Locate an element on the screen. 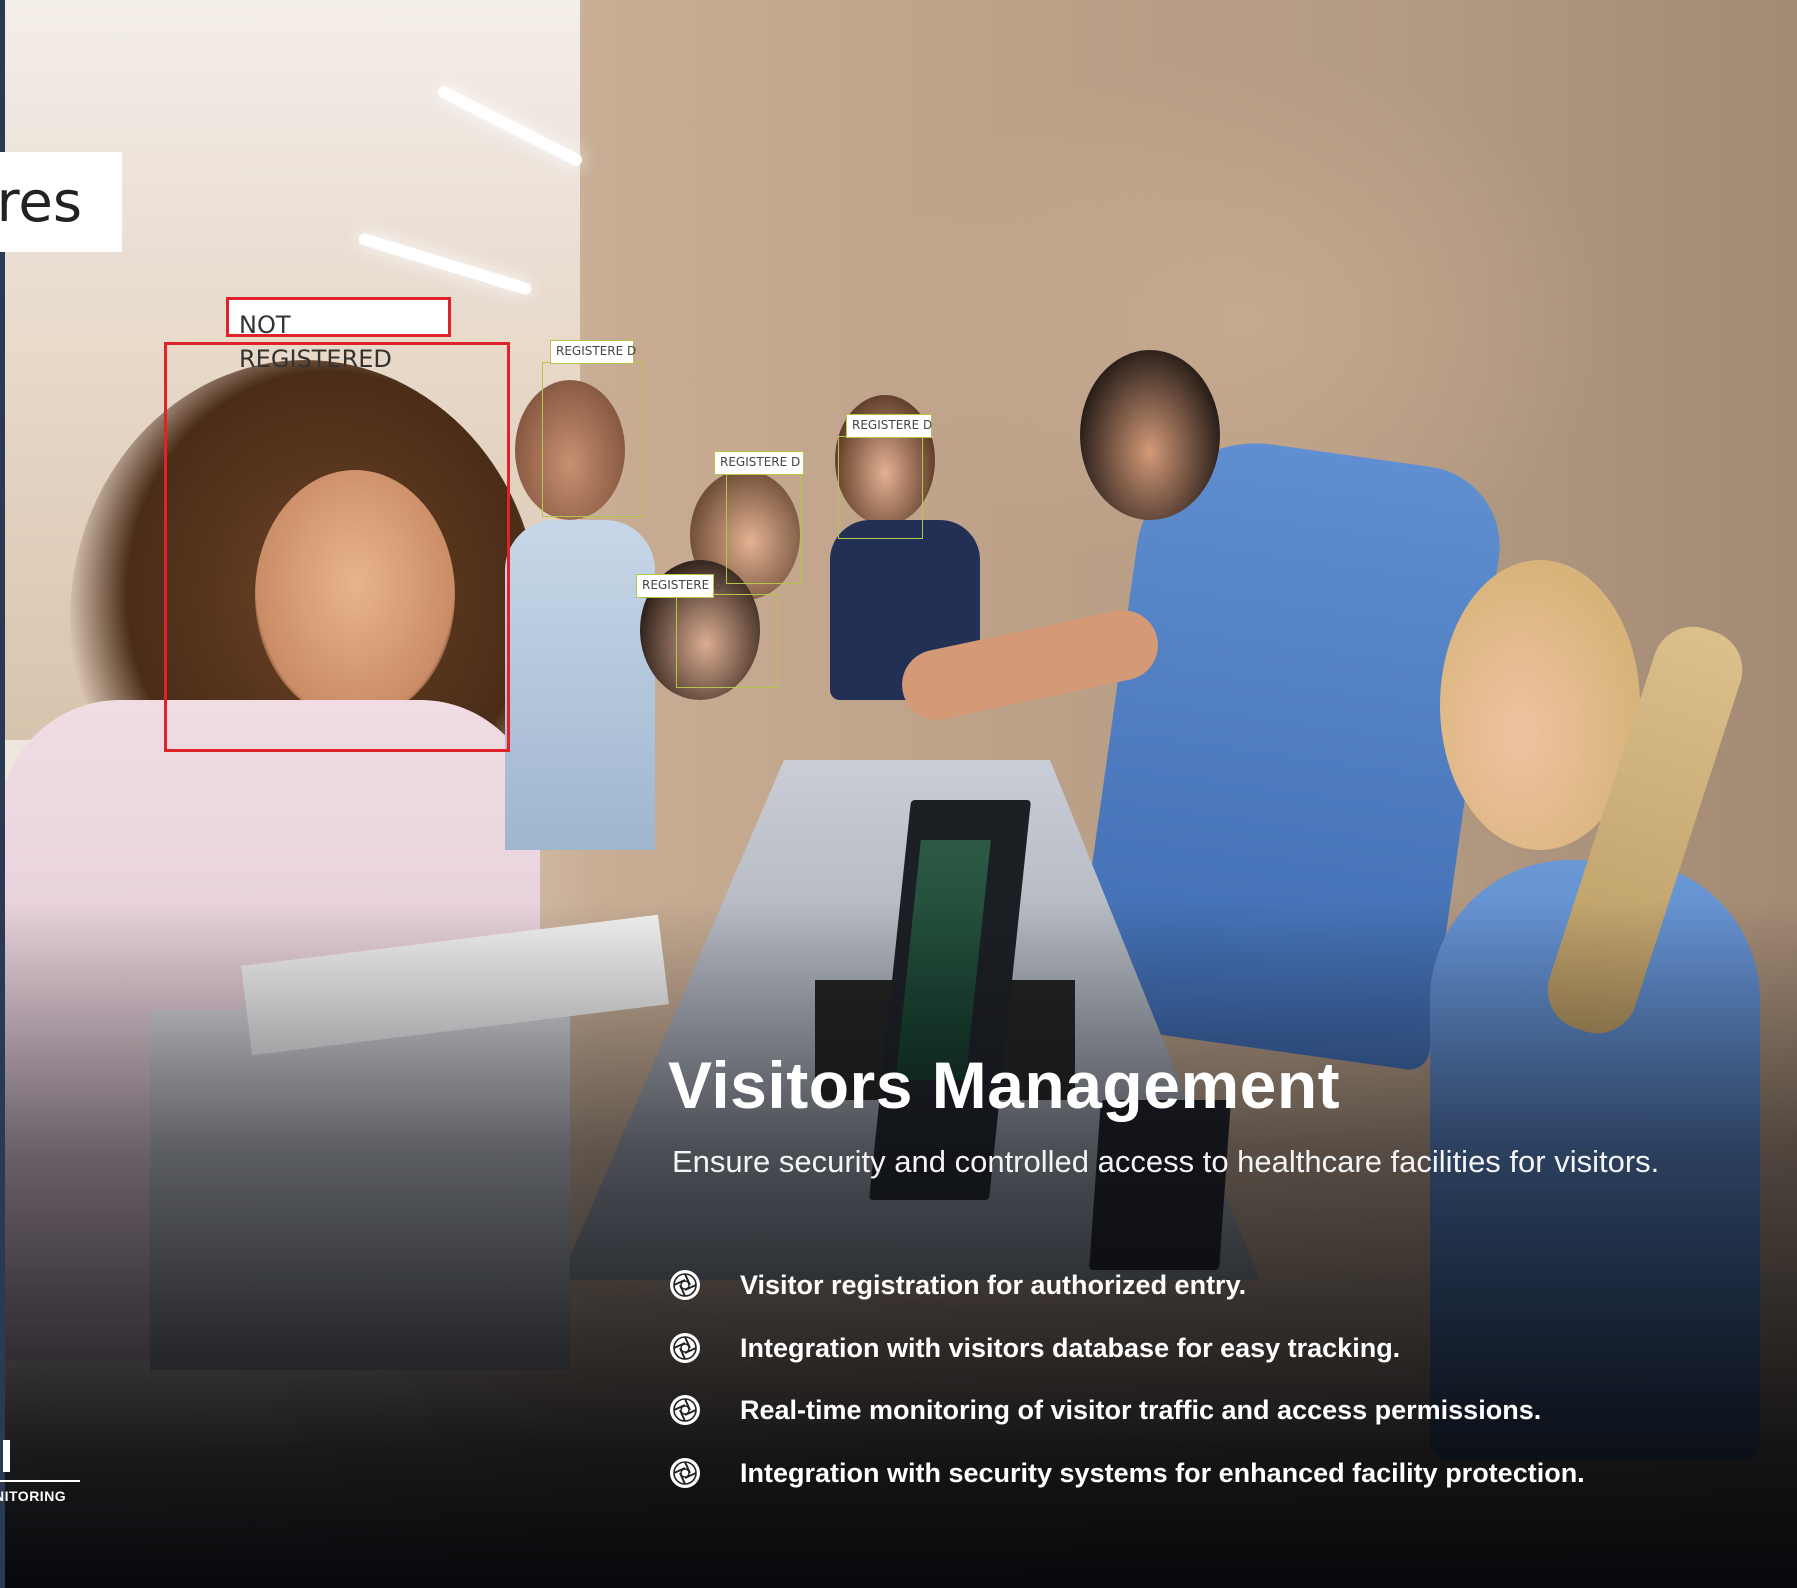 The image size is (1797, 1588). label-not-registered: NOT REGISTERED is located at coordinates (338, 335).